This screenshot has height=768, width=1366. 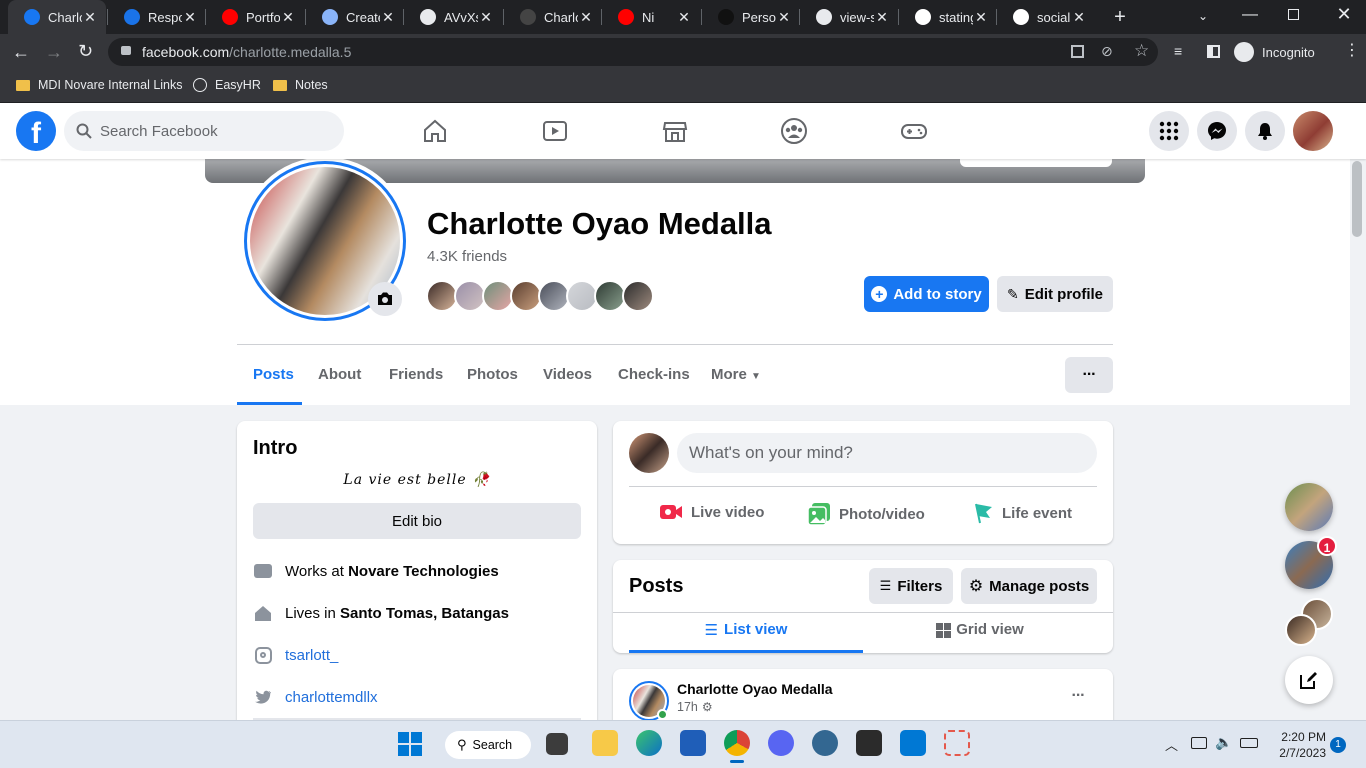 I want to click on home-icon, so click(x=435, y=131).